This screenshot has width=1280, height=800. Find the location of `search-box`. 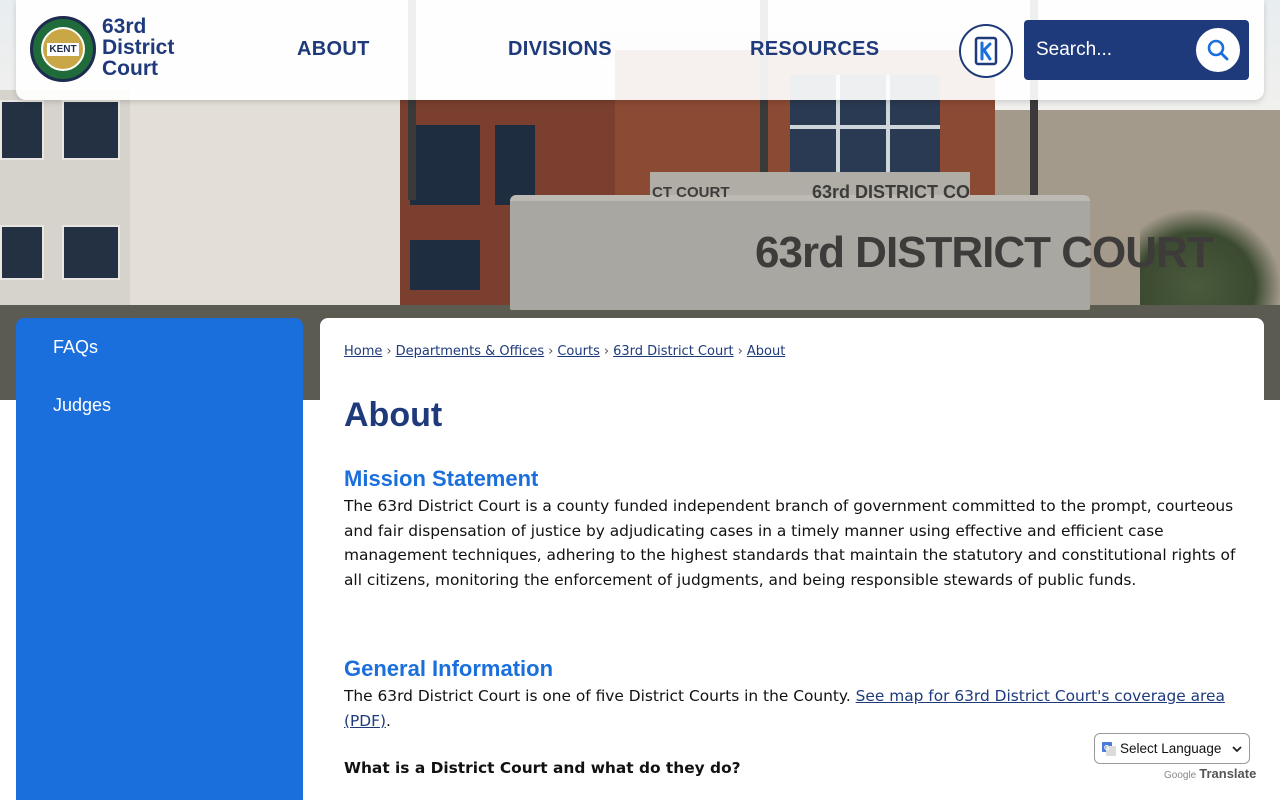

search-box is located at coordinates (1136, 50).